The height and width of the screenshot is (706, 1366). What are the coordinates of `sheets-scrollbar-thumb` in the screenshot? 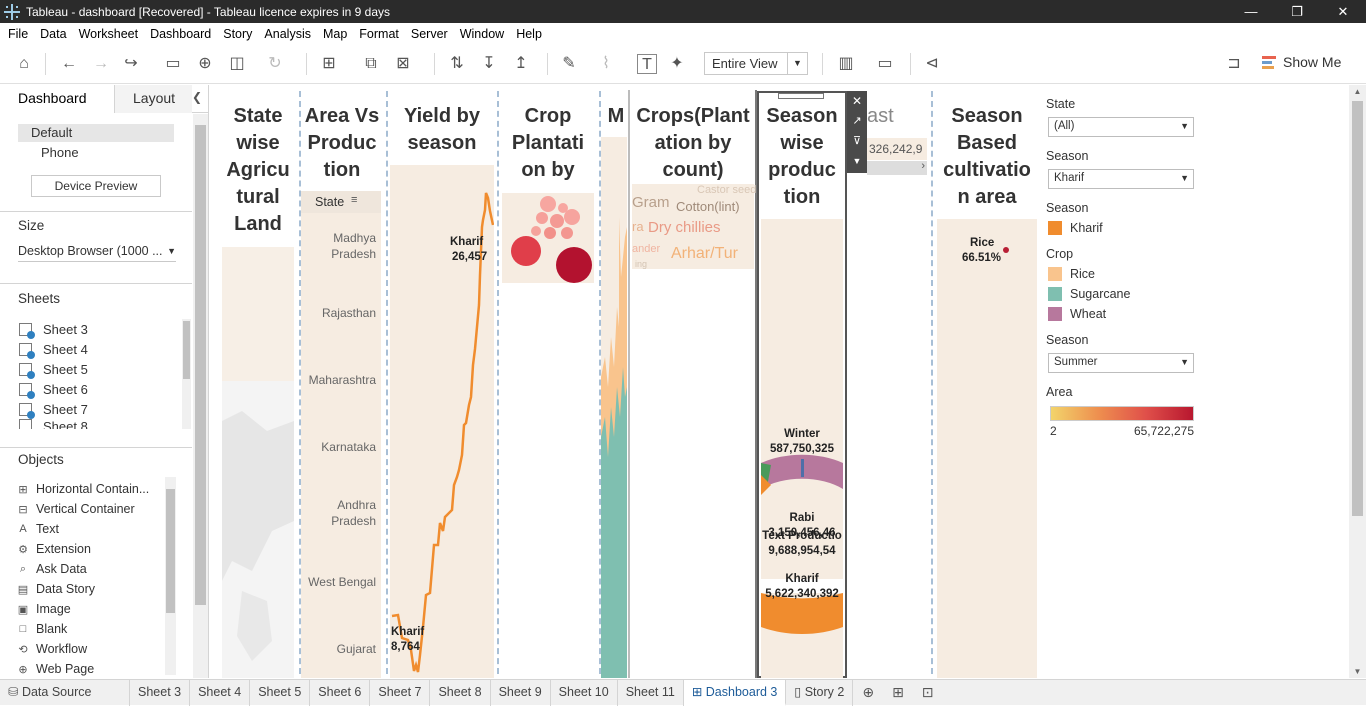 It's located at (186, 350).